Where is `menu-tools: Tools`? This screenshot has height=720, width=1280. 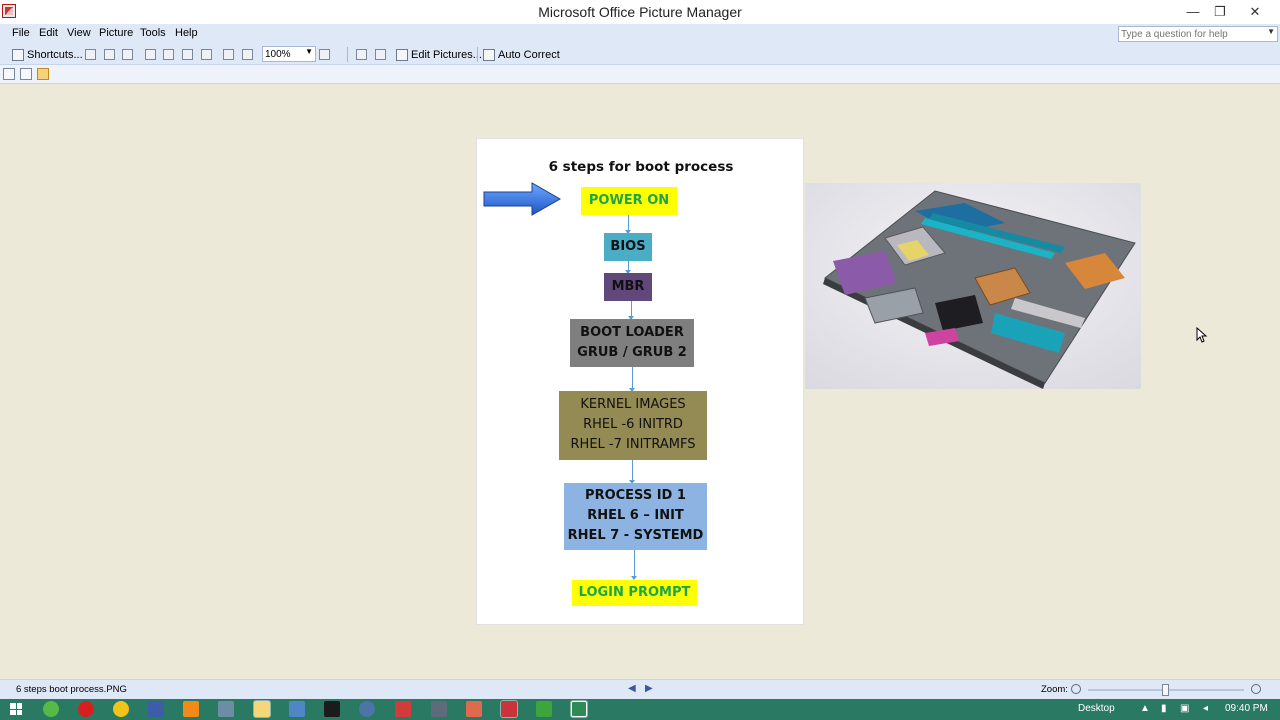 menu-tools: Tools is located at coordinates (153, 33).